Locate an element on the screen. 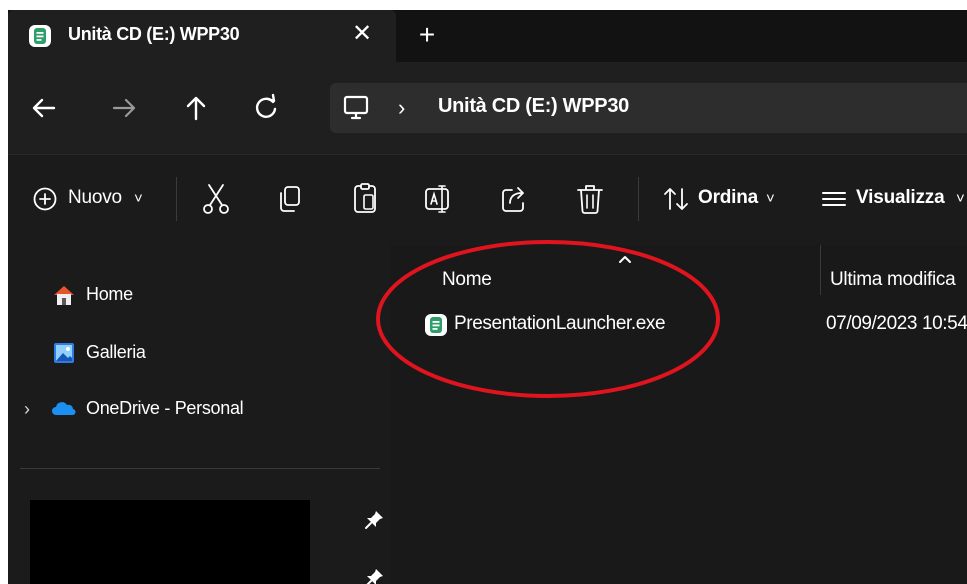  copy-icon is located at coordinates (290, 199).